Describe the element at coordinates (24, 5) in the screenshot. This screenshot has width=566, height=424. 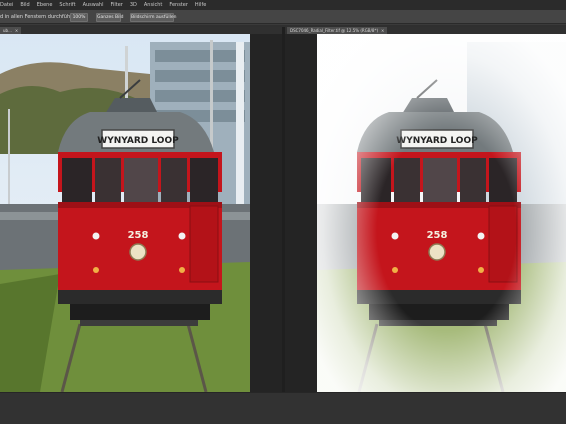
I see `menu-item-image: Bild` at that location.